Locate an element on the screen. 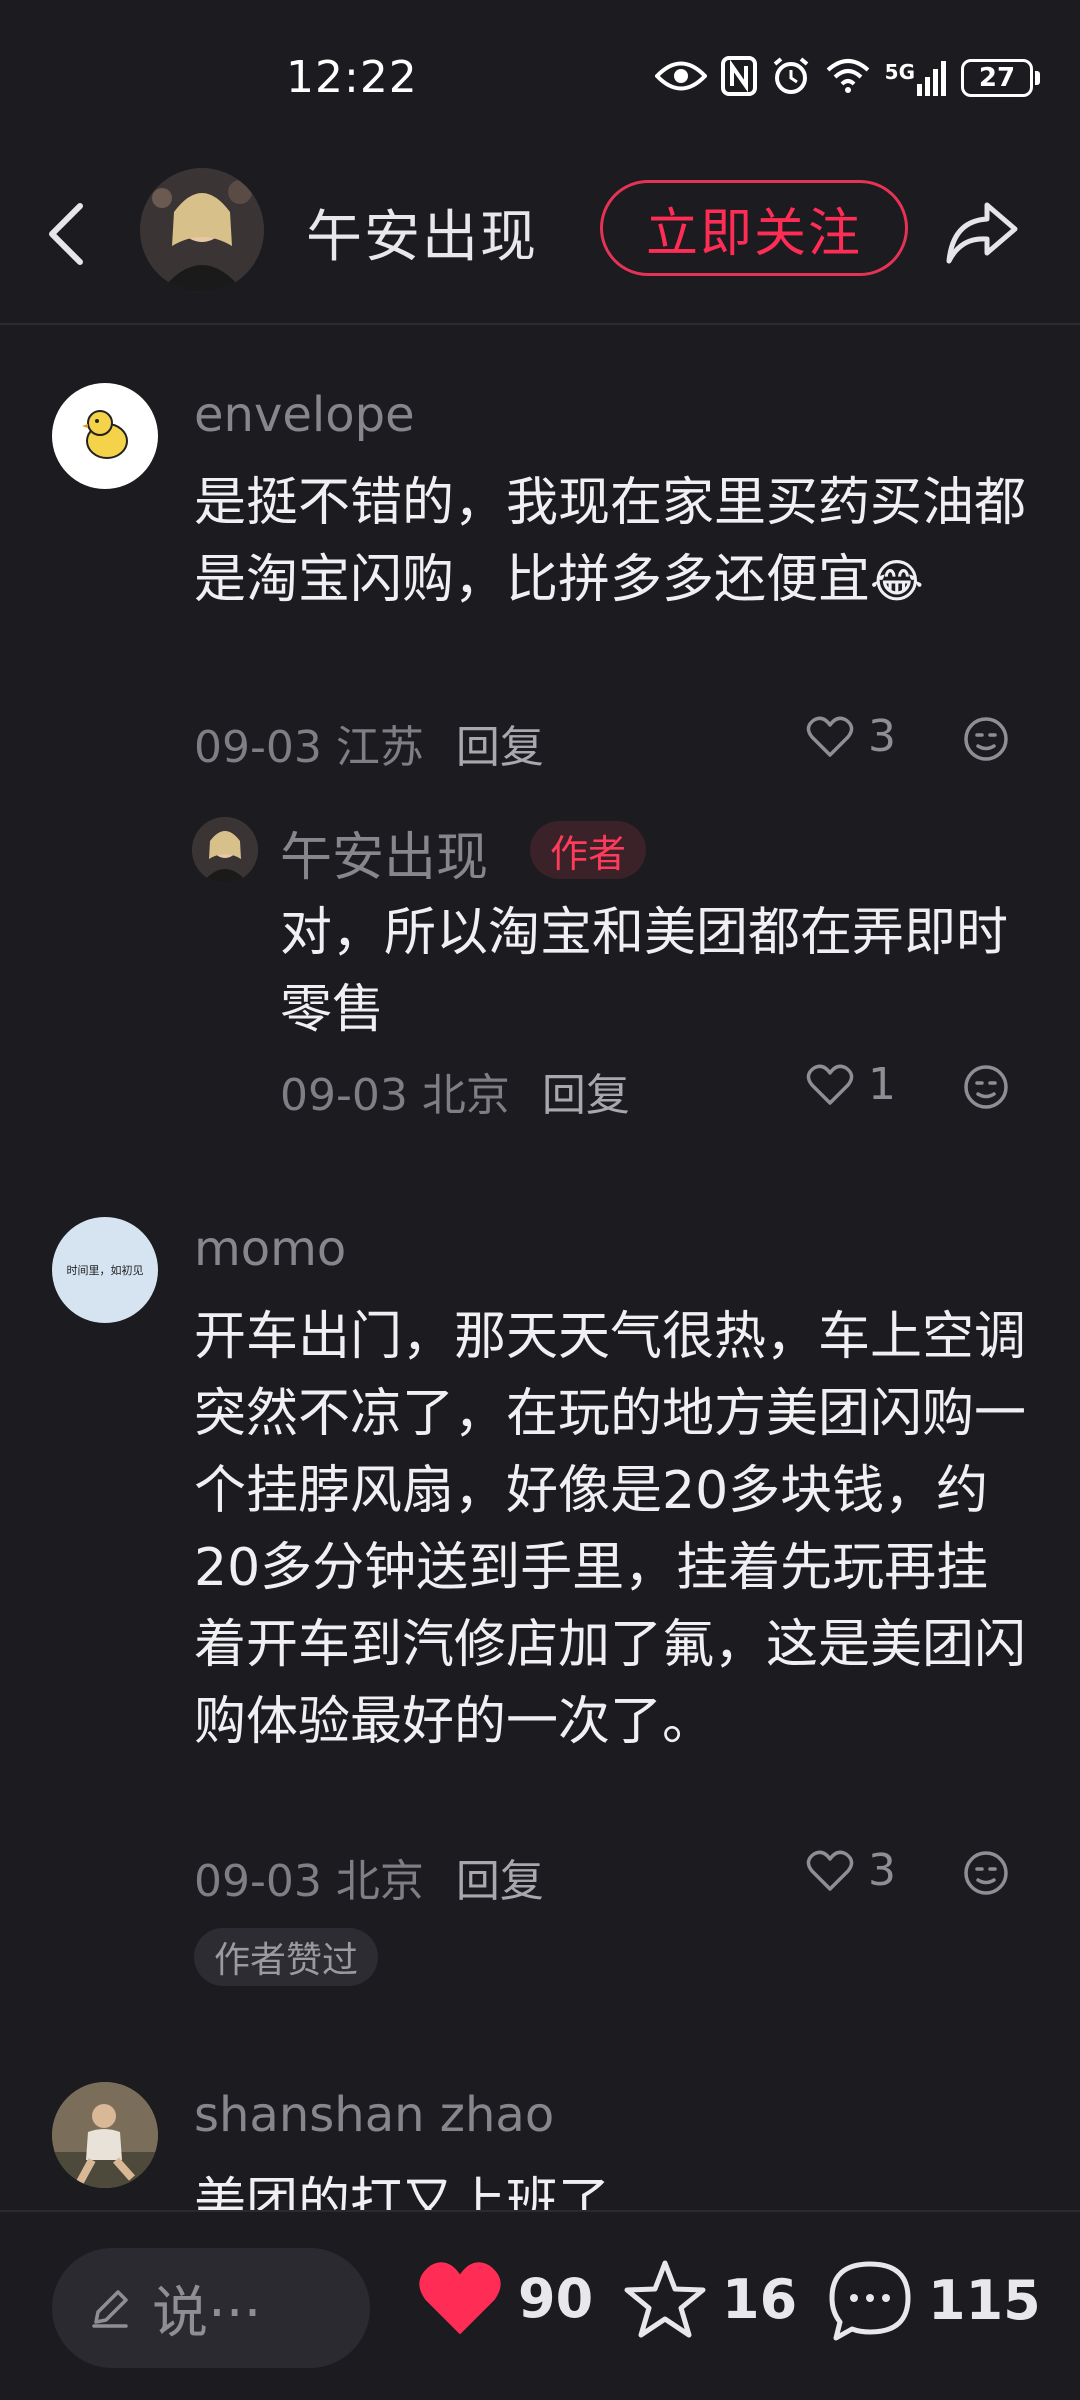  comment-input: 说··· is located at coordinates (211, 2308).